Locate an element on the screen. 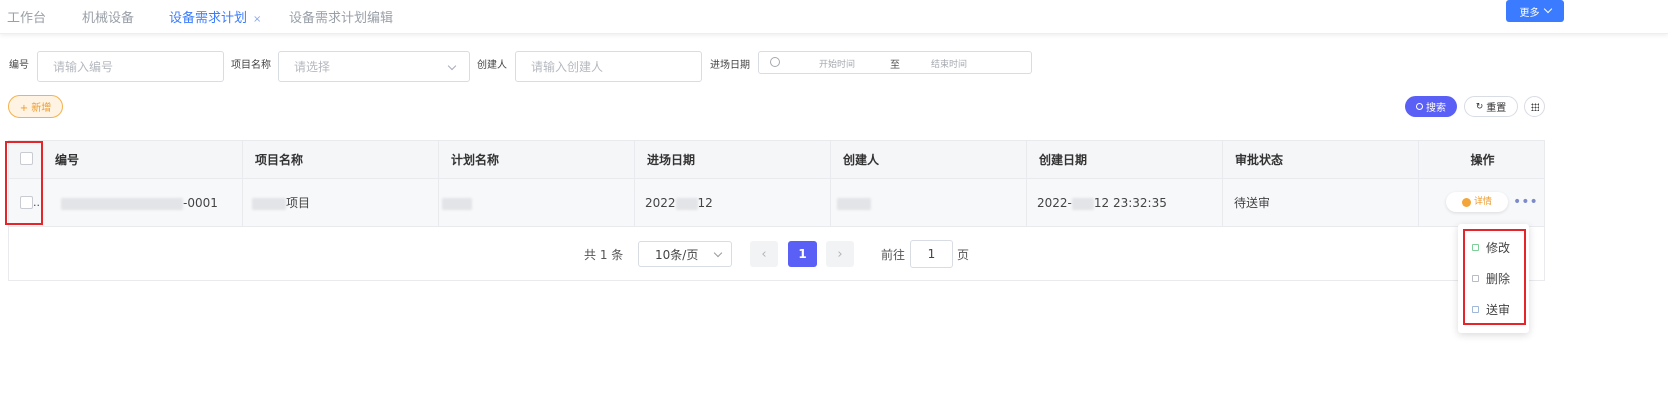  project-select: 请选择 is located at coordinates (374, 66).